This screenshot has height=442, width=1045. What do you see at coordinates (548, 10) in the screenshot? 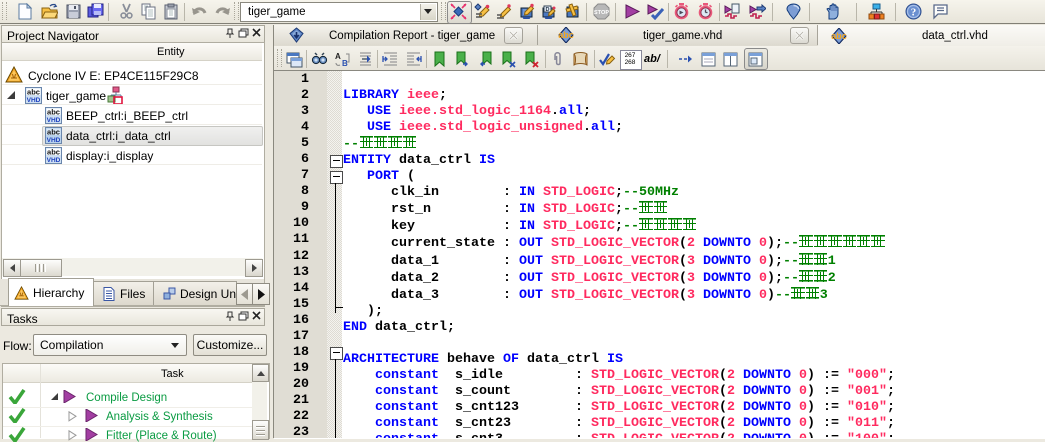
I see `svg-text: D` at bounding box center [548, 10].